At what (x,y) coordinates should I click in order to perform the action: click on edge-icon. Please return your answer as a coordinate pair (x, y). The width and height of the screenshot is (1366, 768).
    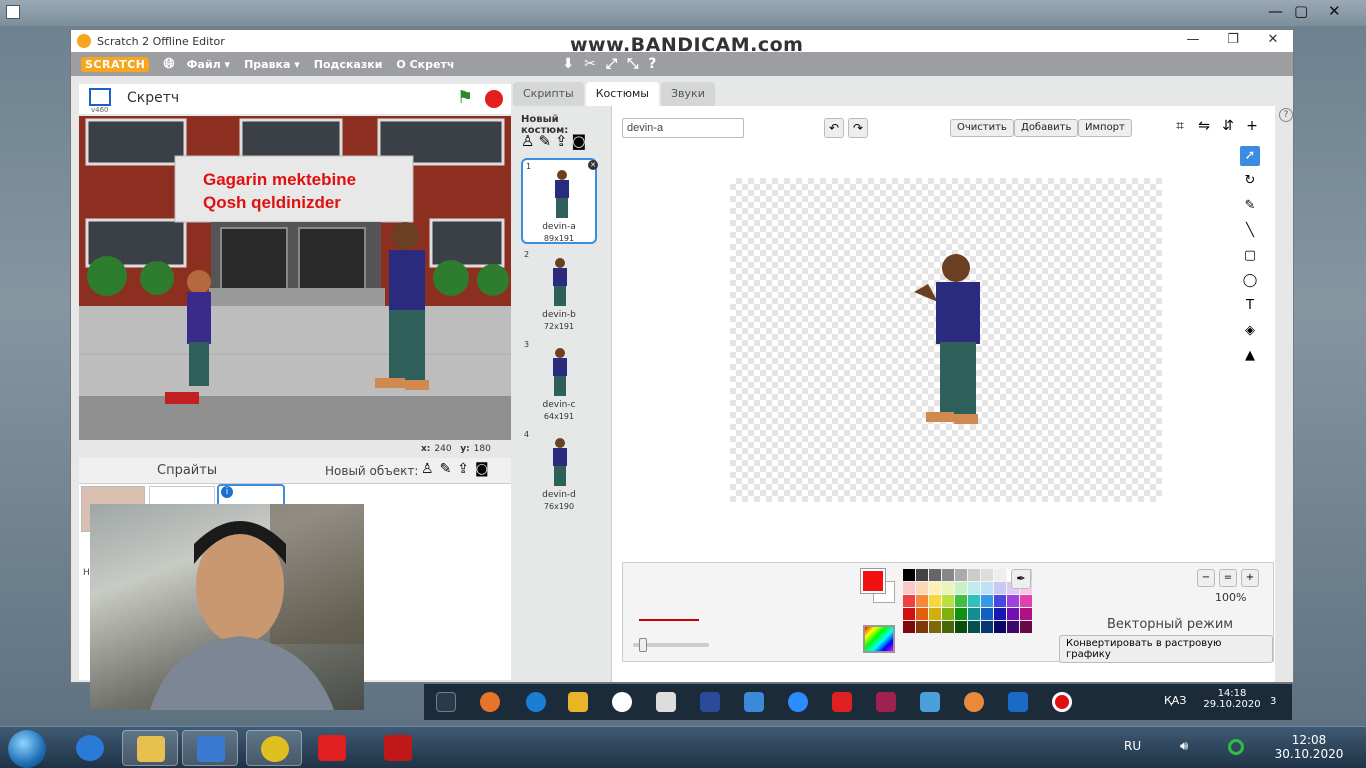
    Looking at the image, I should click on (536, 702).